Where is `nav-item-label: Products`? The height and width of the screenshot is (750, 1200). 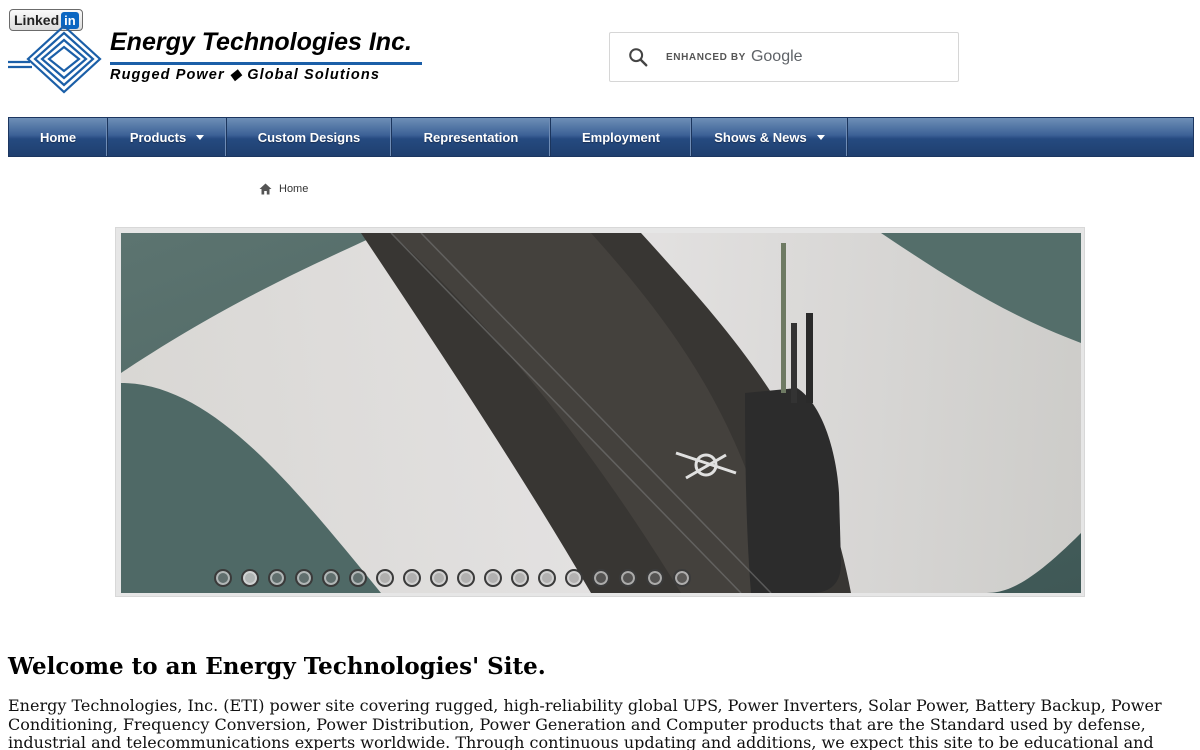
nav-item-label: Products is located at coordinates (158, 137).